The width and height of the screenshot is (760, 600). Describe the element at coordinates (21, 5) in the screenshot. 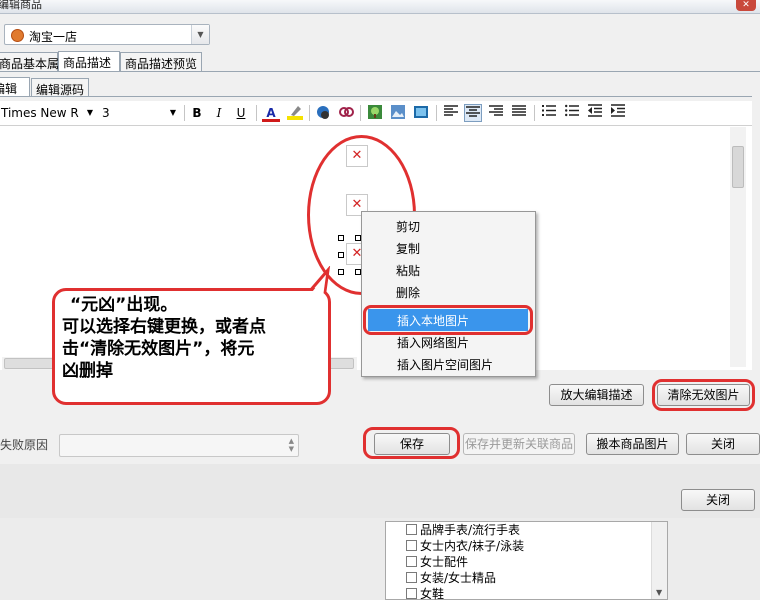

I see `window-title: 编辑商品` at that location.